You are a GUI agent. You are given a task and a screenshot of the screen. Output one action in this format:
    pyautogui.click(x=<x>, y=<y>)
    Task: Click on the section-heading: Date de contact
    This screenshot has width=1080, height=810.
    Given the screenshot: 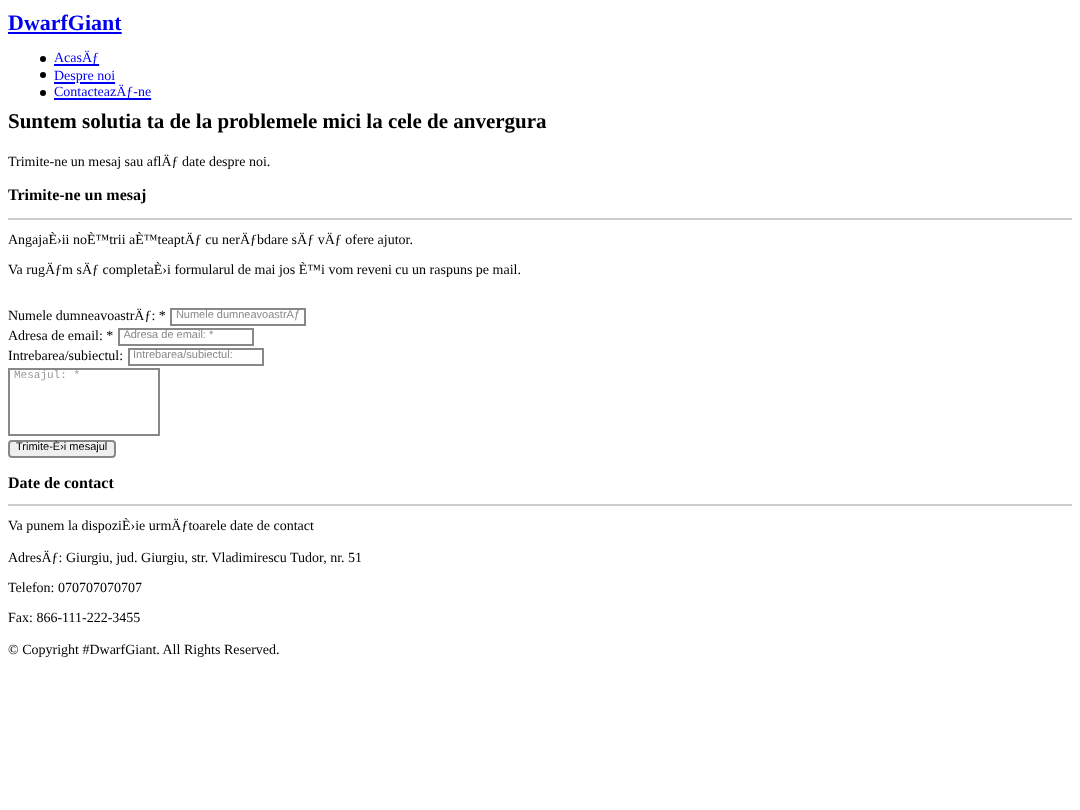 What is the action you would take?
    pyautogui.click(x=62, y=483)
    